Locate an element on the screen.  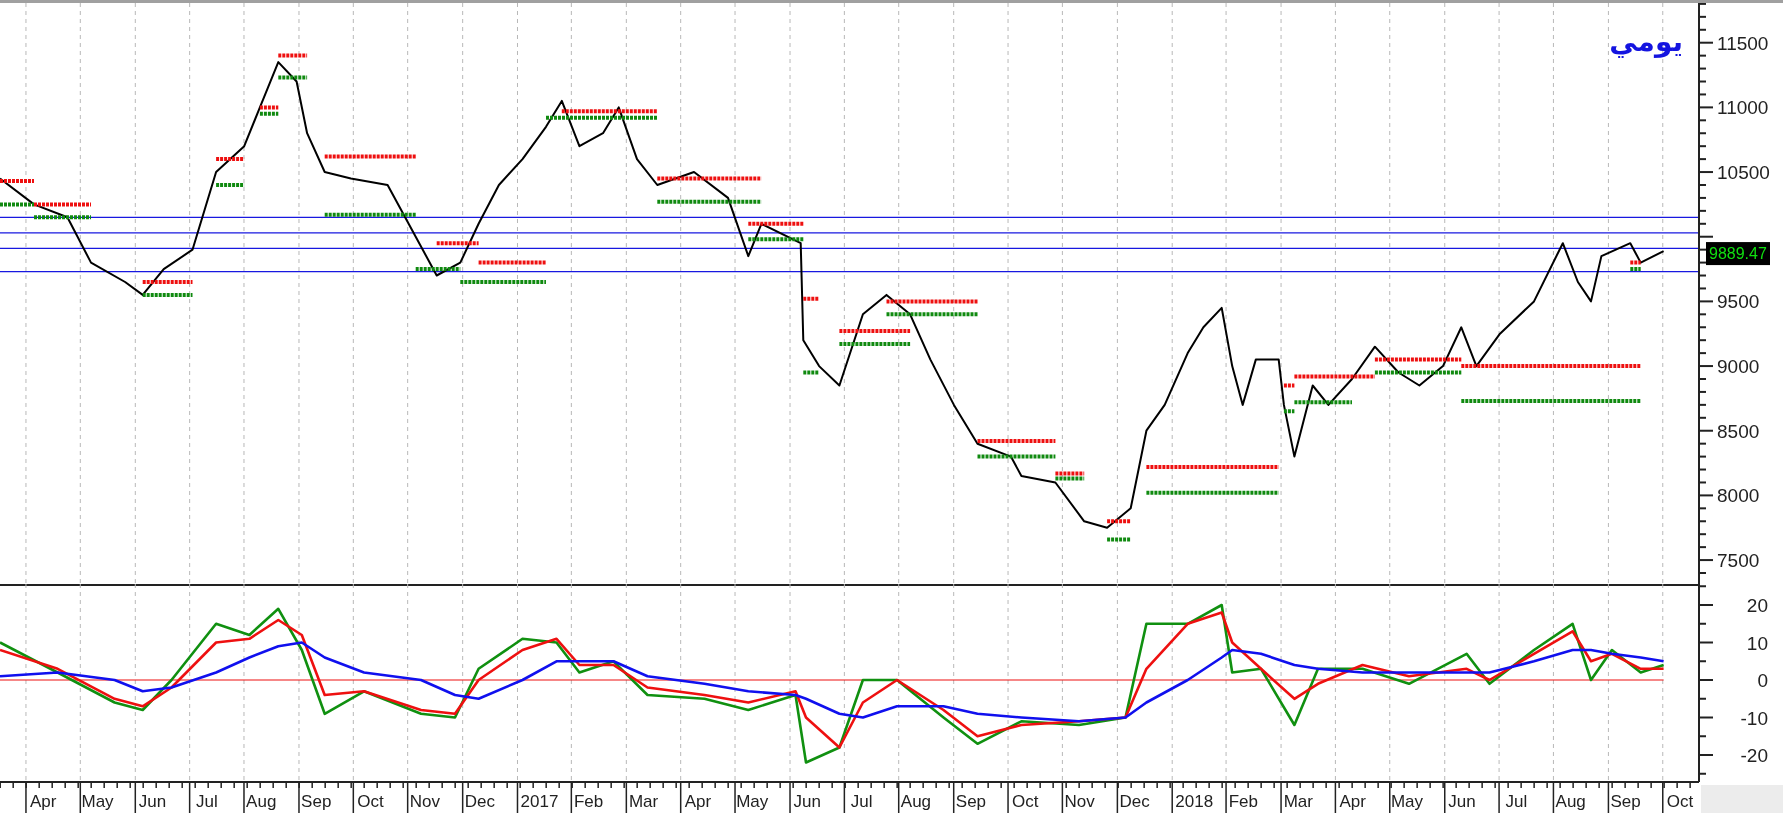
axis-label: 2018 is located at coordinates (1194, 801).